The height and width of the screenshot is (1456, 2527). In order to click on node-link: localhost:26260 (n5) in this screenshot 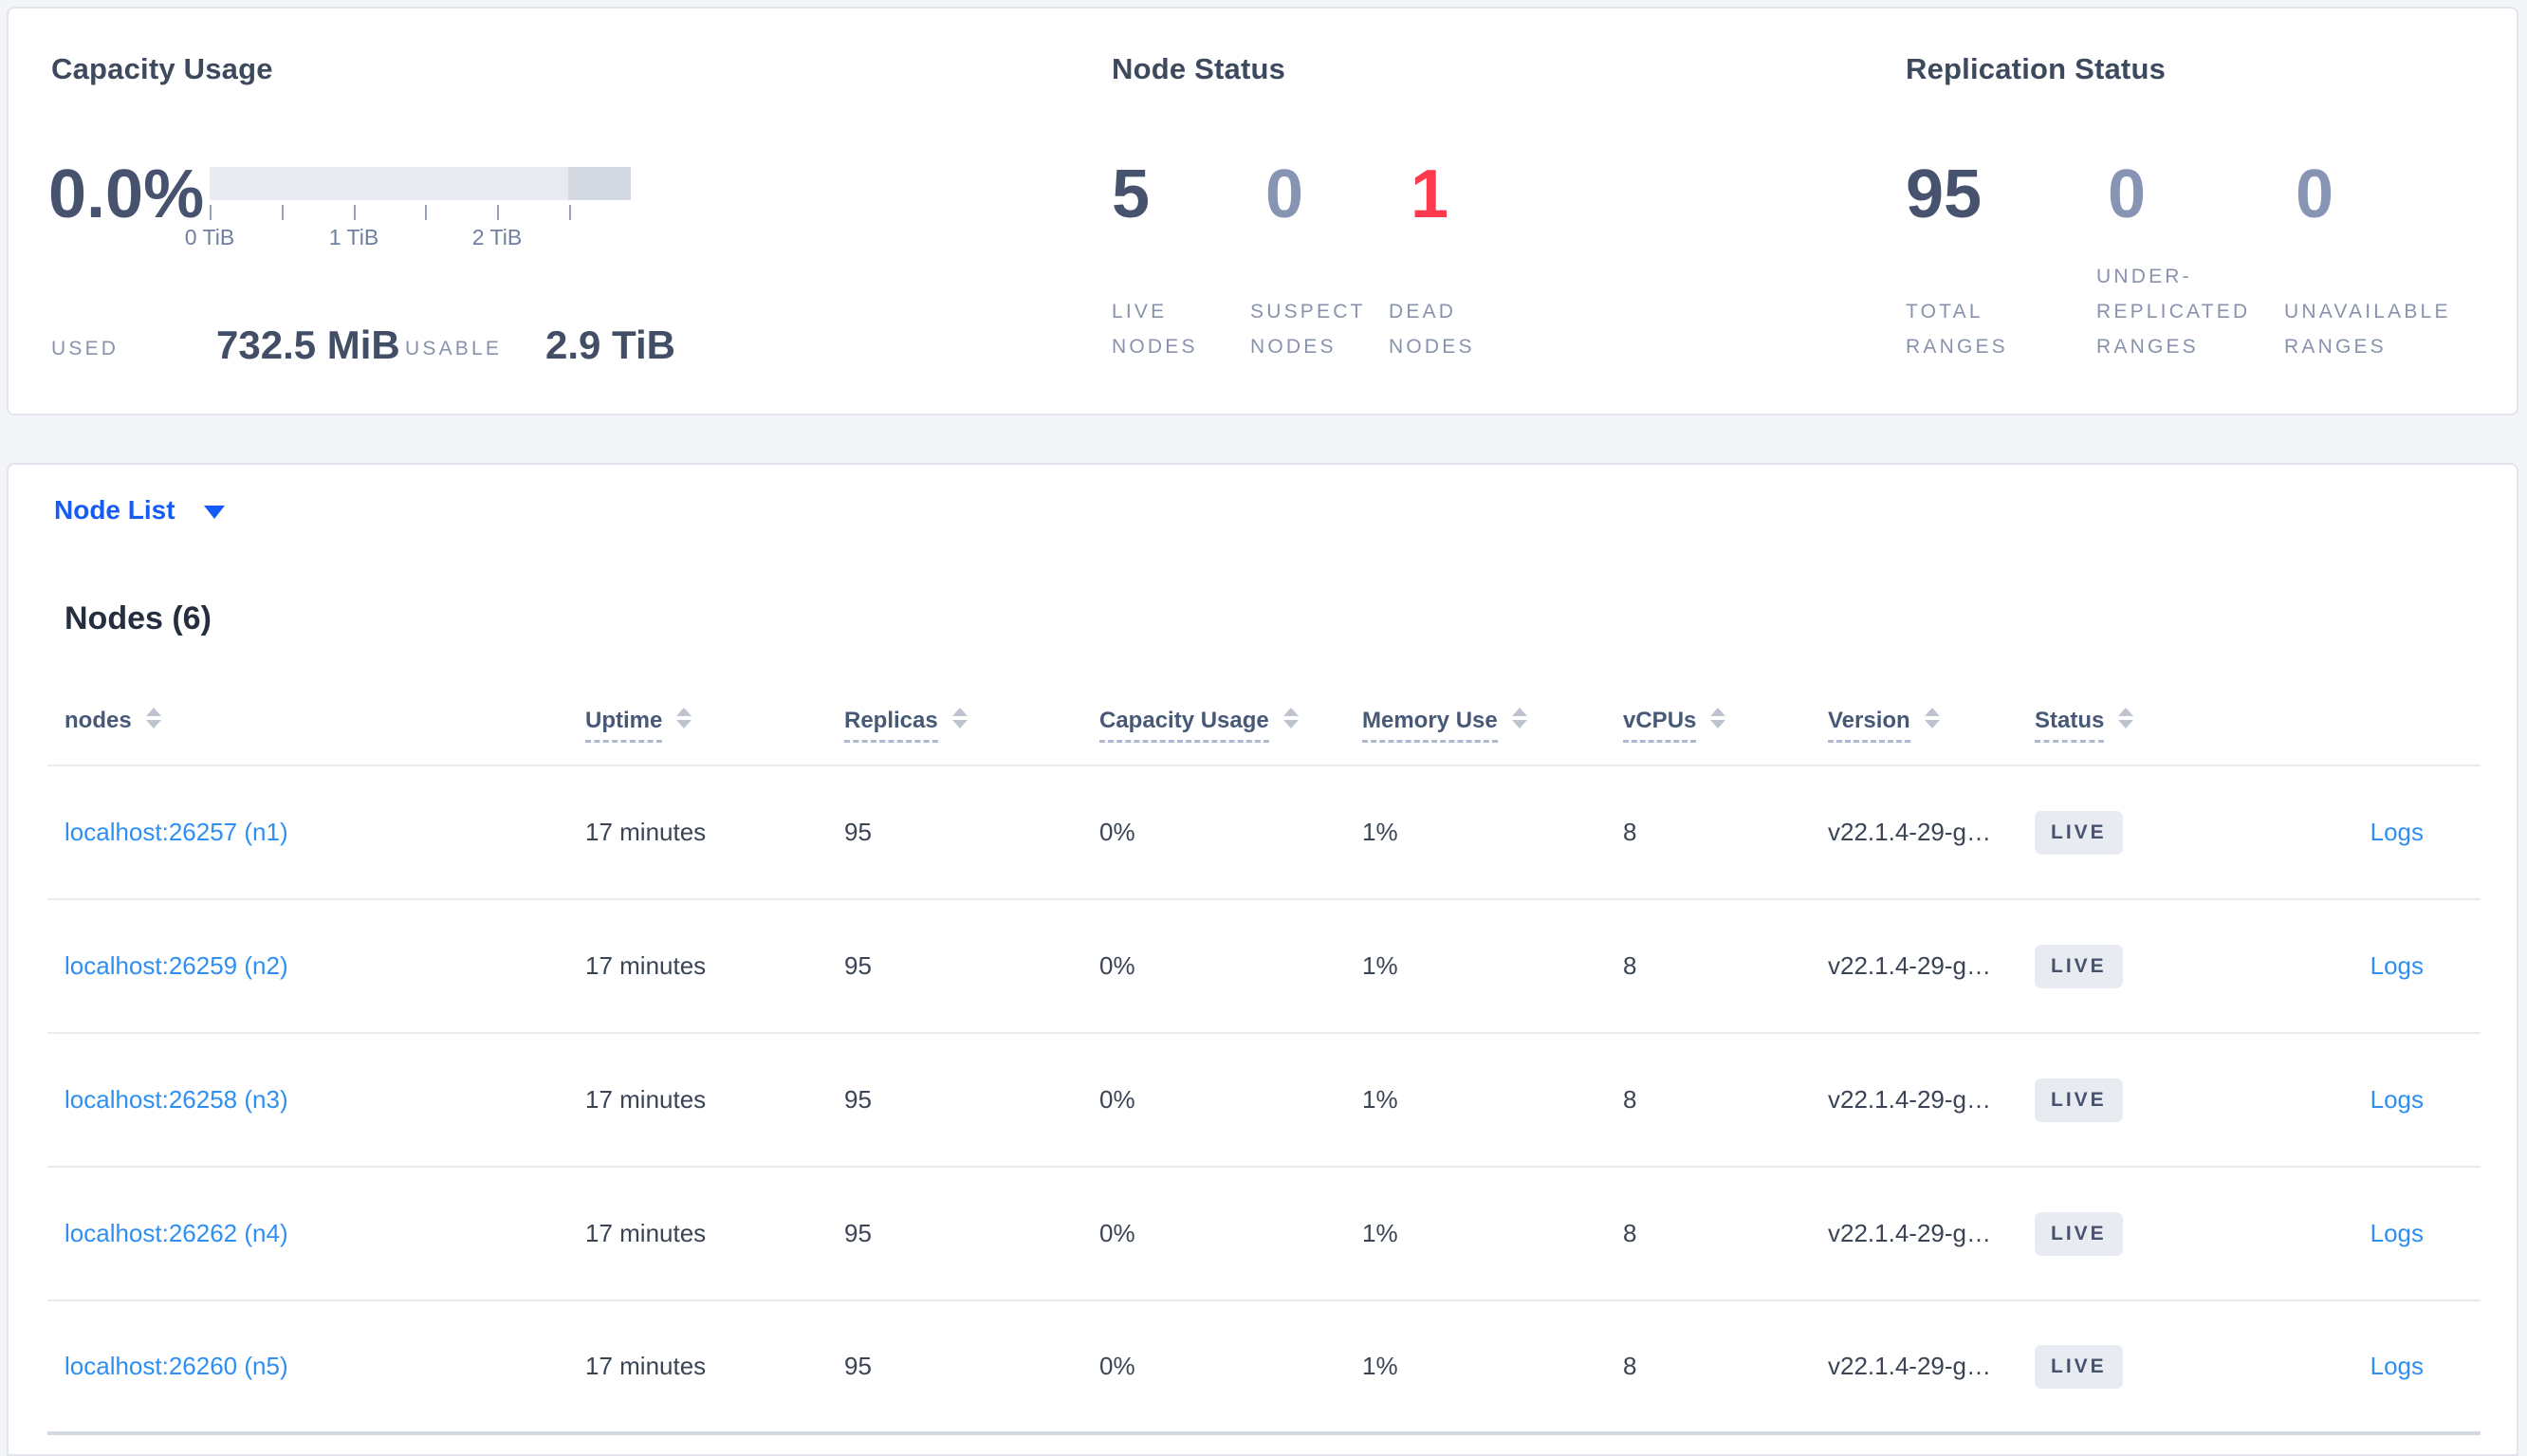, I will do `click(176, 1366)`.